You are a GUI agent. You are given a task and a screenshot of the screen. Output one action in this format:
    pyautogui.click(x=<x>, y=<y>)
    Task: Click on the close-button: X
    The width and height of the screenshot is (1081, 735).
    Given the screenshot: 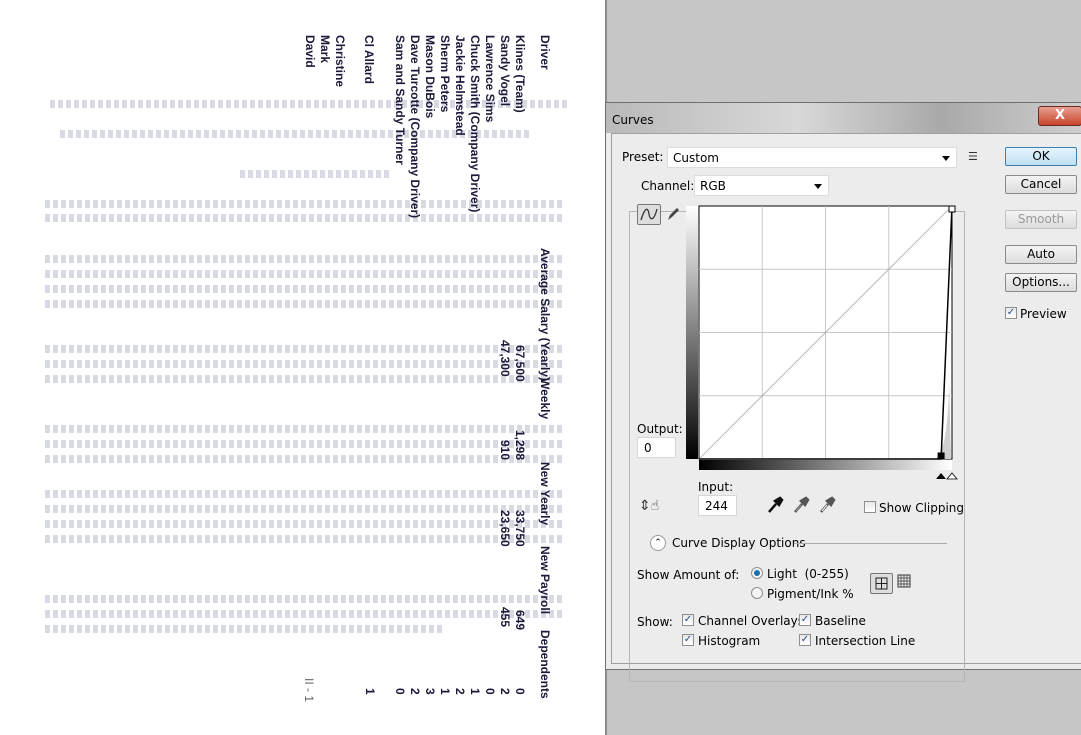 What is the action you would take?
    pyautogui.click(x=1059, y=116)
    